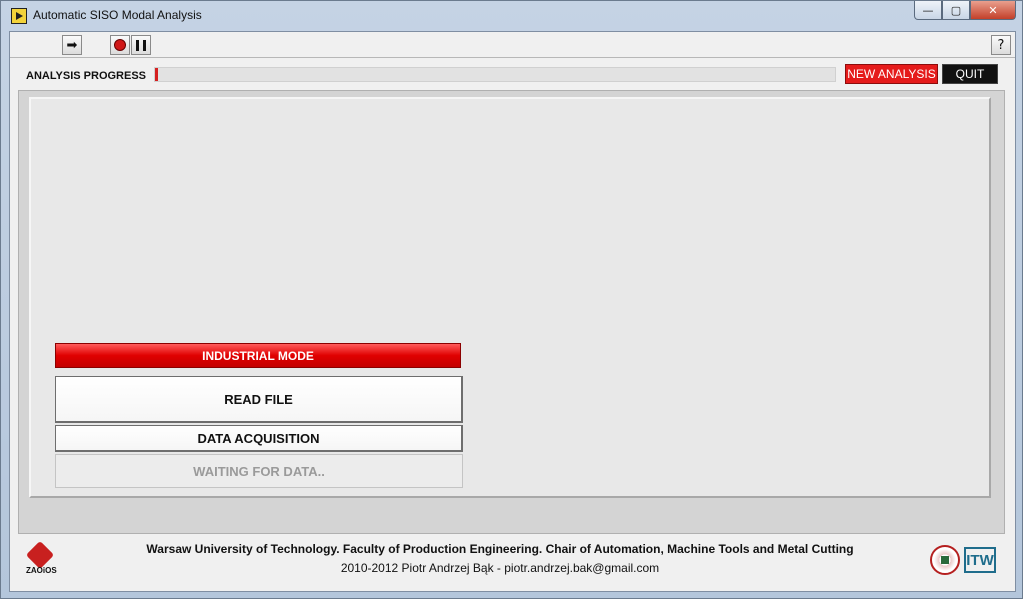 The image size is (1023, 599). I want to click on pause-icon, so click(141, 45).